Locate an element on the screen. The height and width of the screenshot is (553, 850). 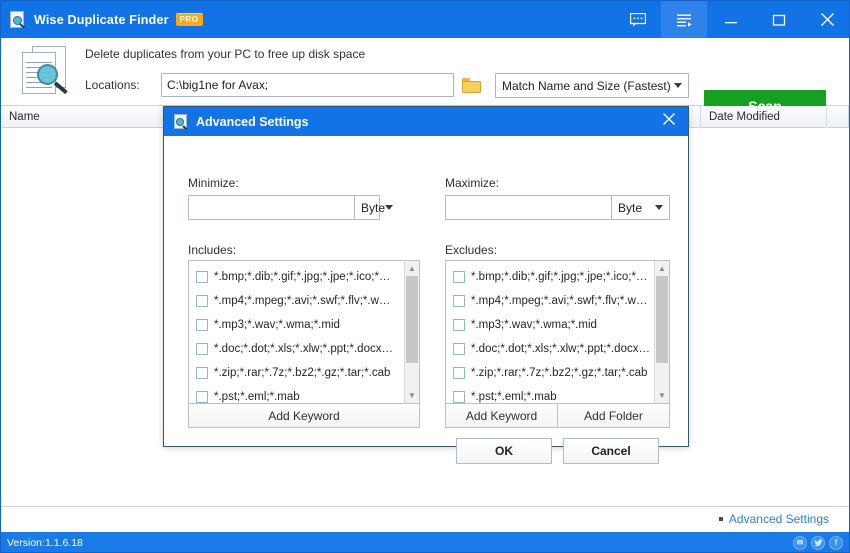
locations-input is located at coordinates (307, 85).